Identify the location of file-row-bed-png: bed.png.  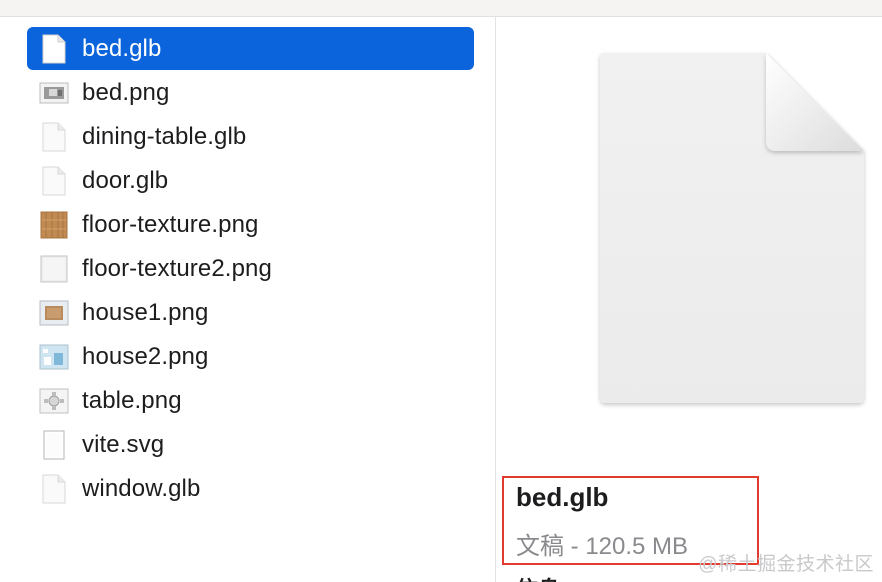
(250, 92).